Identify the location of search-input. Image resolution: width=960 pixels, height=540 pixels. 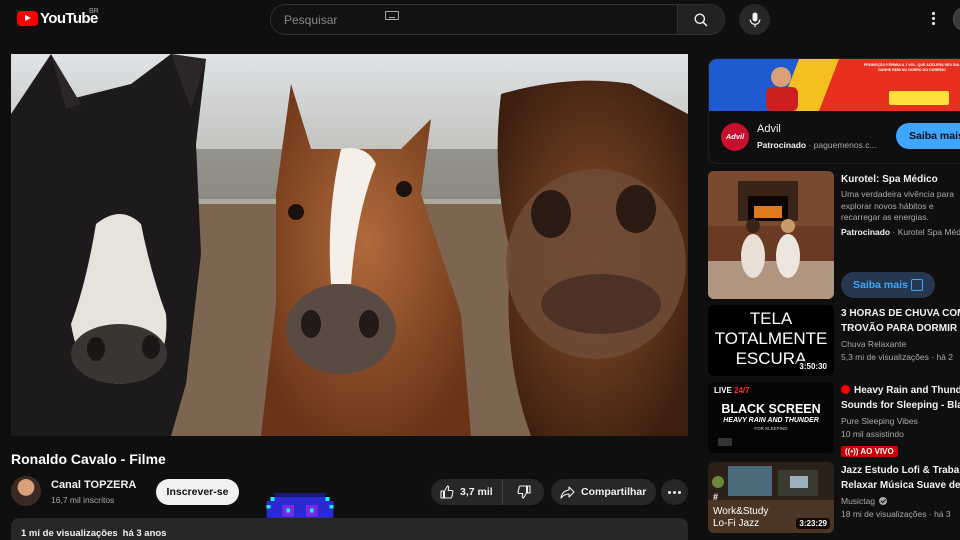
(474, 19).